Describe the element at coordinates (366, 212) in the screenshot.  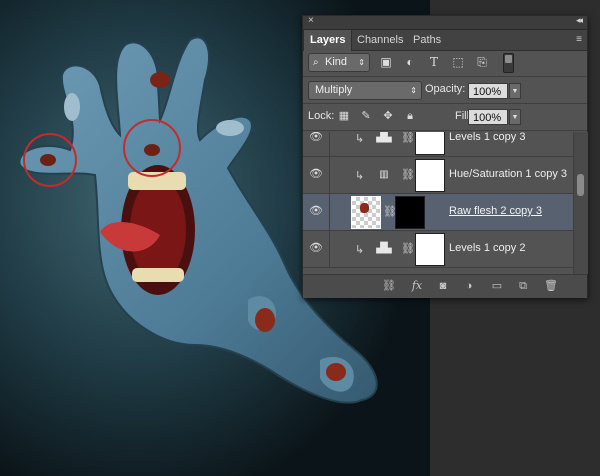
I see `layer-thumbnail` at that location.